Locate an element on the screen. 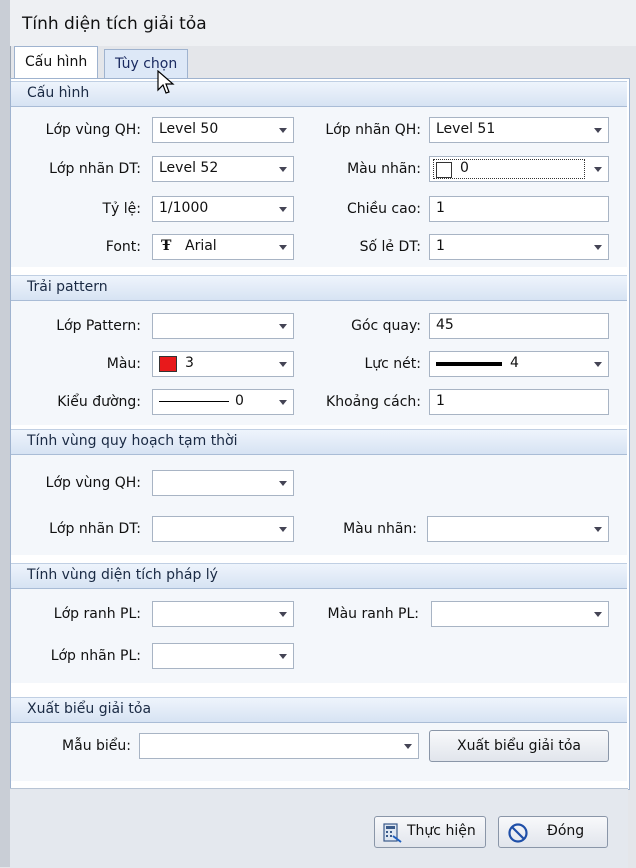  lop-nhan-qh-value: Level 51 is located at coordinates (466, 129).